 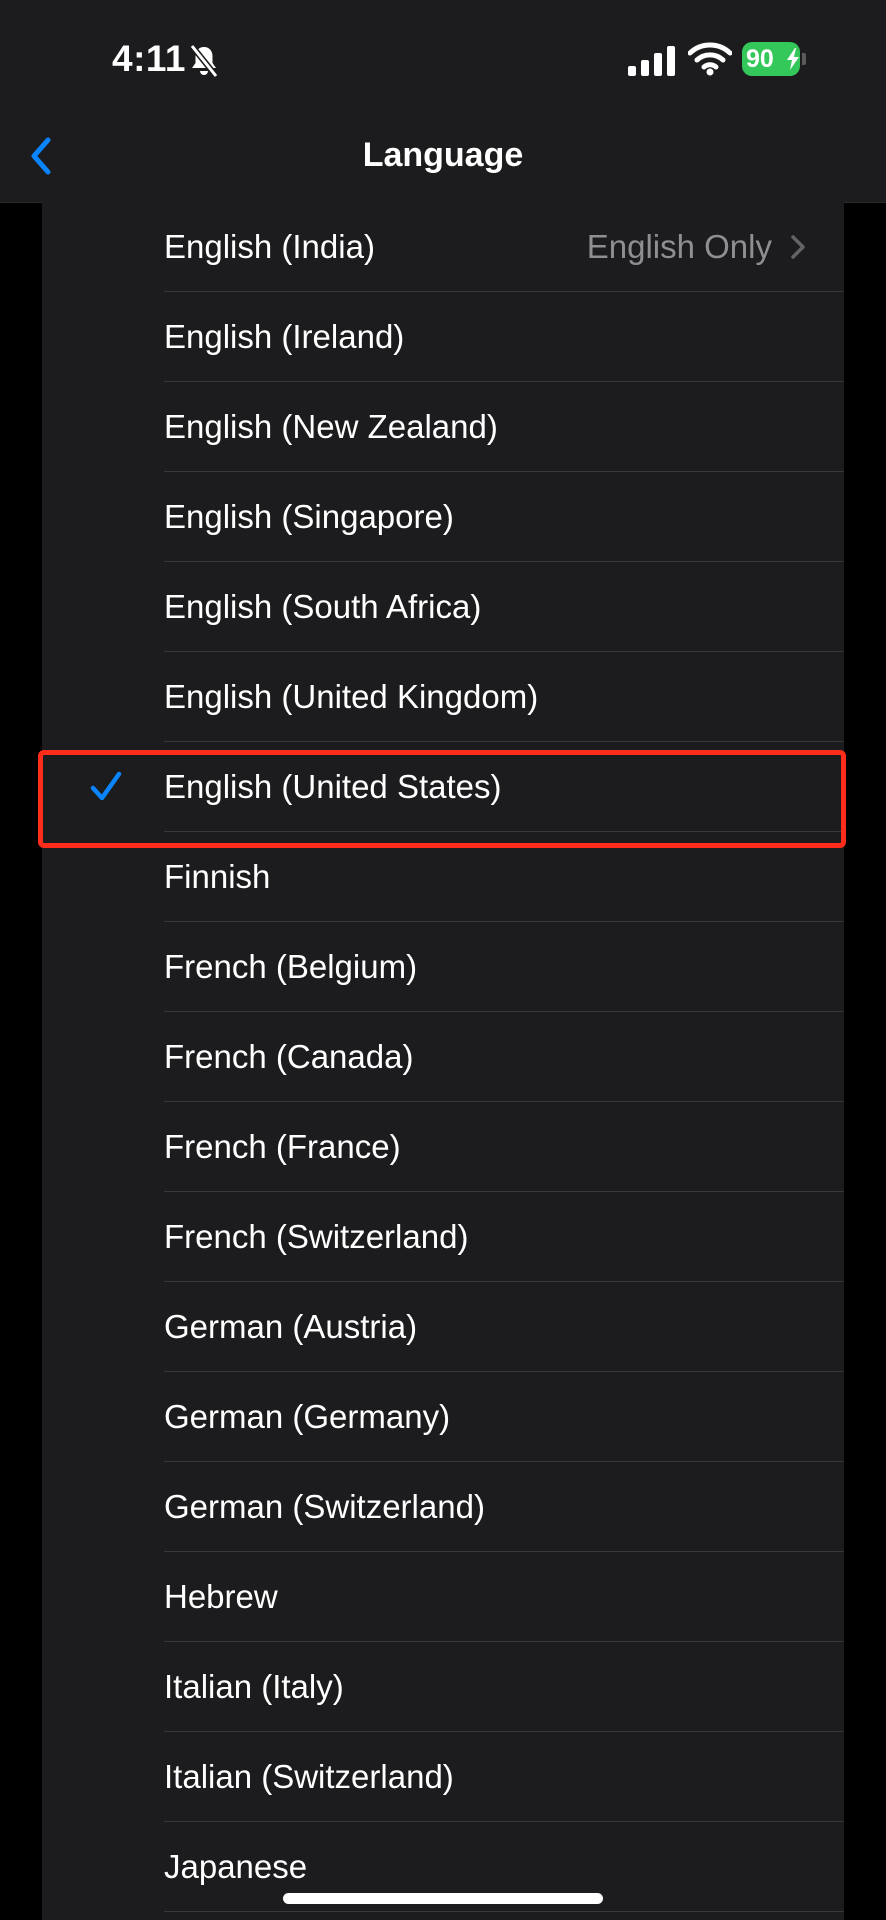 I want to click on language-row: Italian (Switzerland), so click(x=443, y=1777).